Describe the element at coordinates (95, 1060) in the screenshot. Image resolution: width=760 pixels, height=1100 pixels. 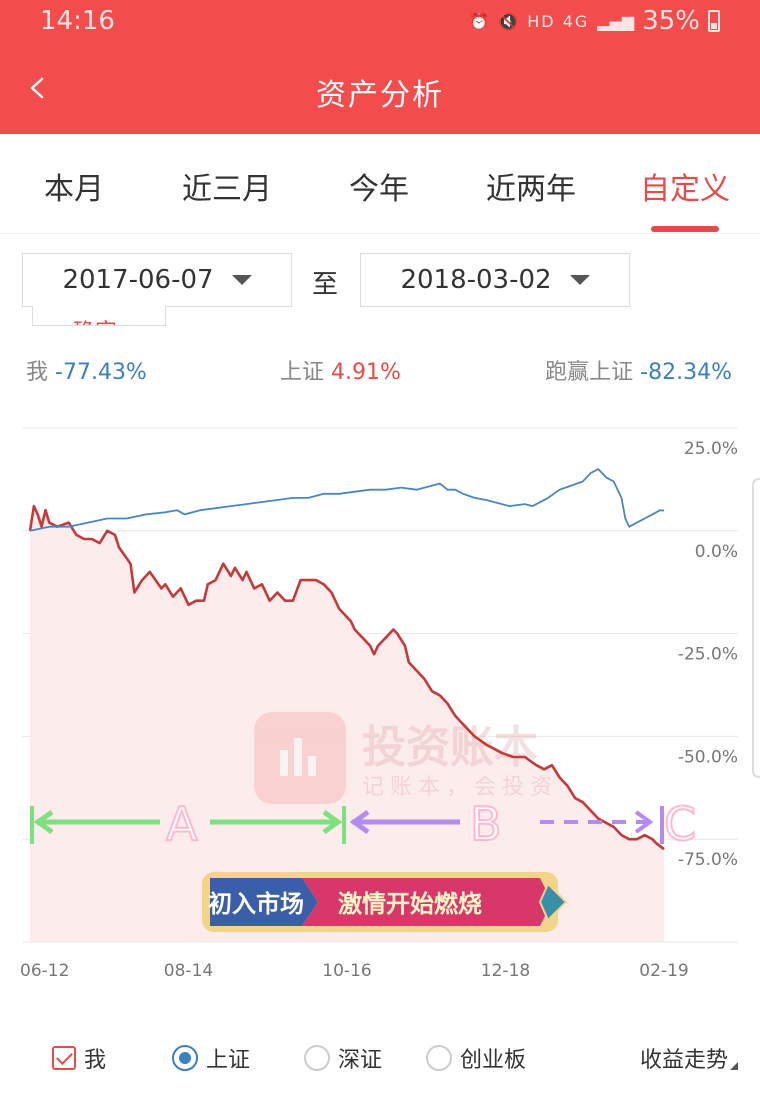
I see `legend-me-label: 我` at that location.